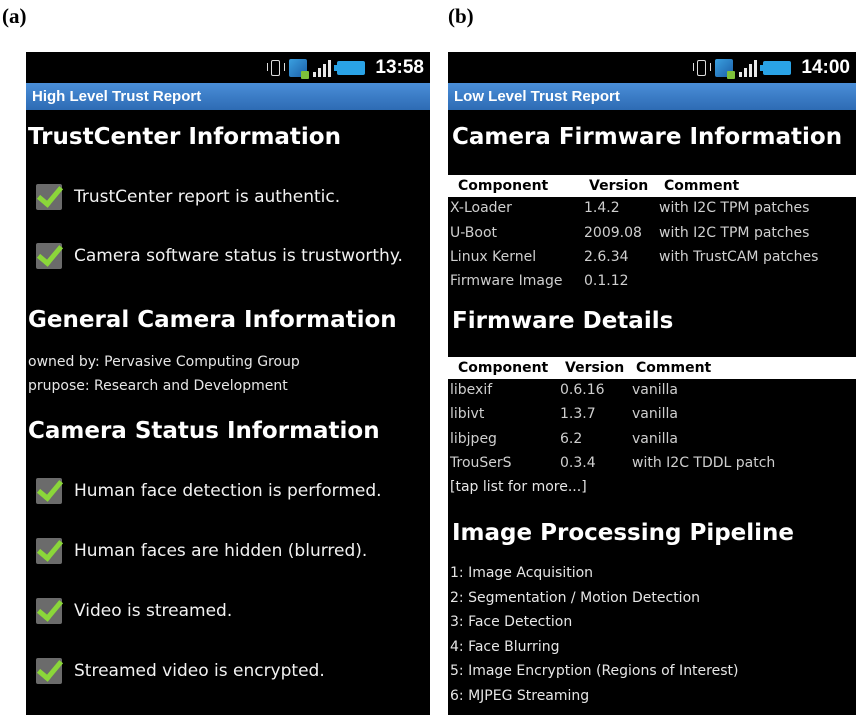 The image size is (856, 715). I want to click on cell-version: 1.3.7, so click(578, 414).